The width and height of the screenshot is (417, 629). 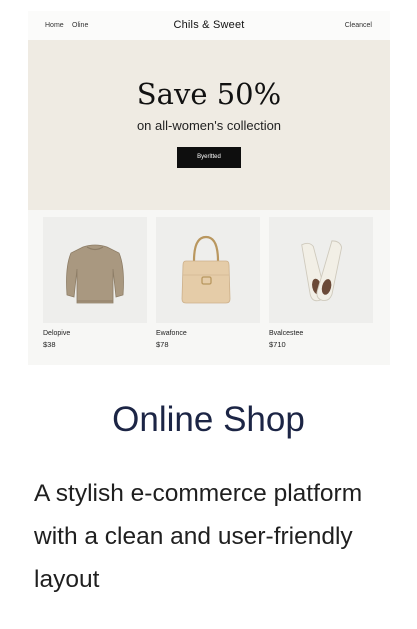 I want to click on hero-subtitle: on all-women's collection, so click(x=209, y=125).